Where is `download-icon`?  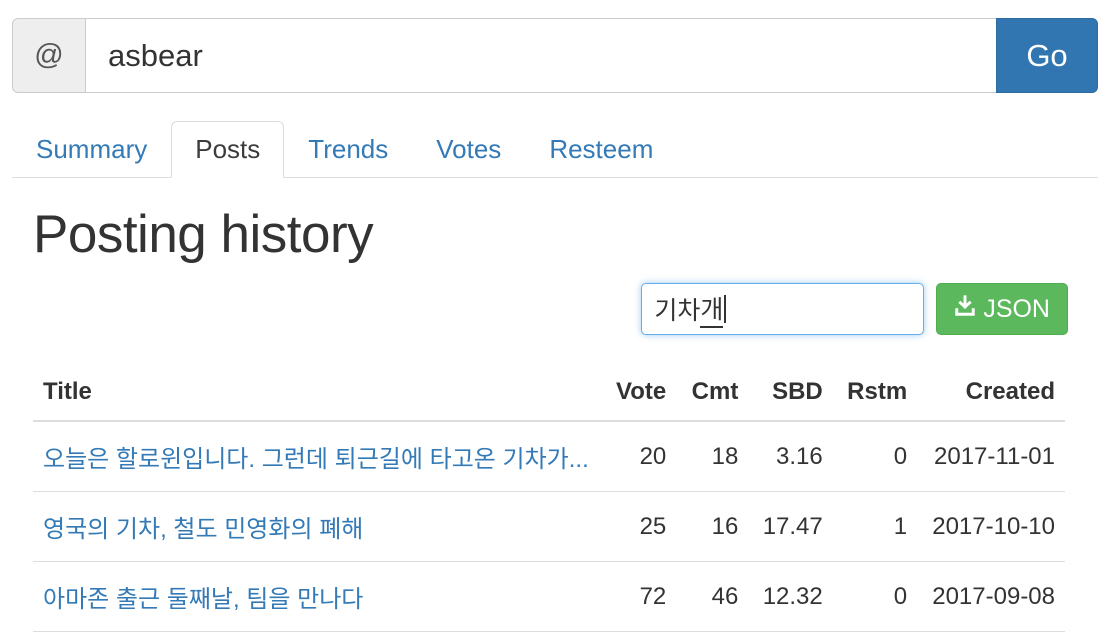 download-icon is located at coordinates (965, 309).